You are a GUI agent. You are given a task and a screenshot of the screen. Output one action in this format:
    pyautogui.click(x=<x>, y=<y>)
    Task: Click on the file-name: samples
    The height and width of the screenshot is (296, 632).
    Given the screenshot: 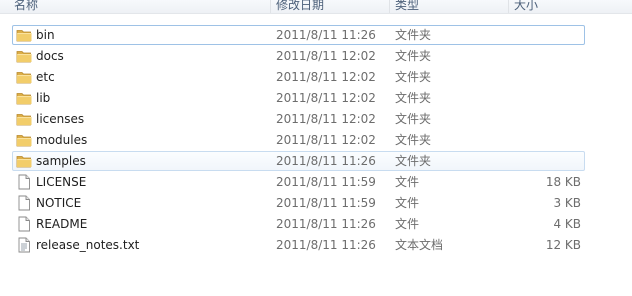 What is the action you would take?
    pyautogui.click(x=61, y=161)
    